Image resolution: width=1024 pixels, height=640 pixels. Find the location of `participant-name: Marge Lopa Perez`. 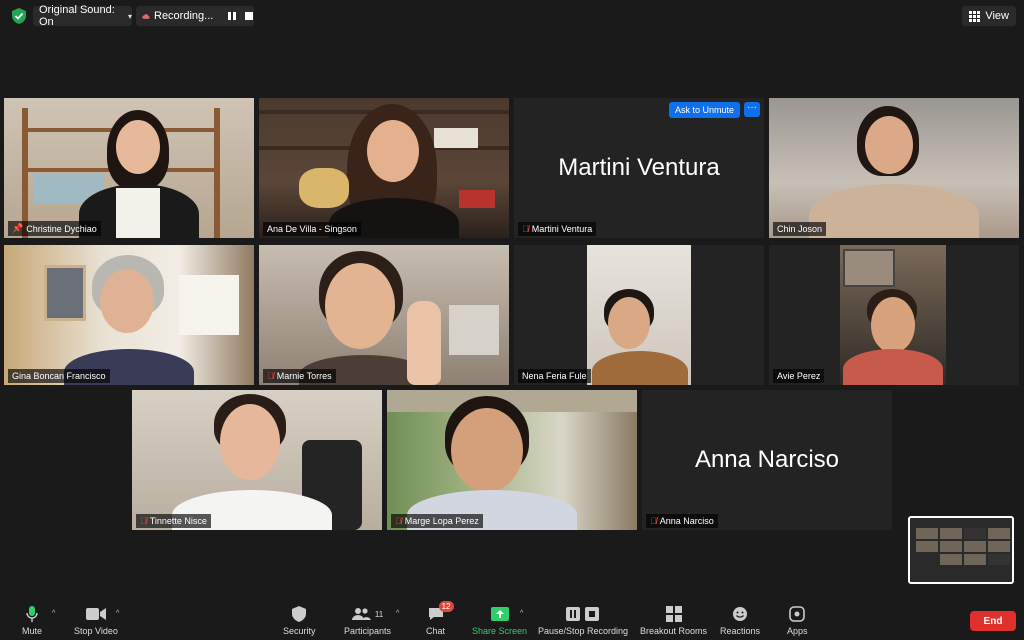

participant-name: Marge Lopa Perez is located at coordinates (441, 521).